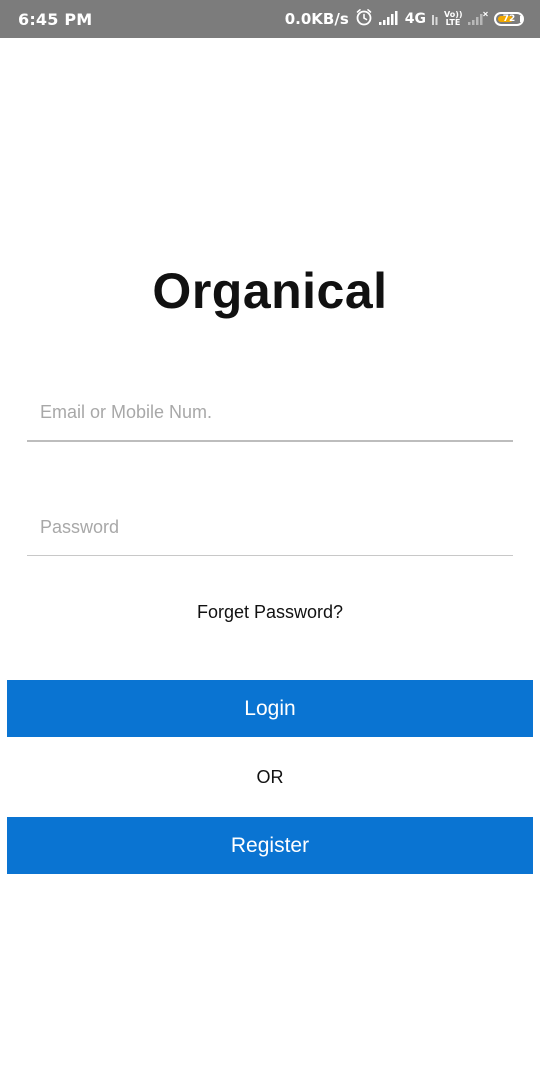  Describe the element at coordinates (270, 527) in the screenshot. I see `password-input` at that location.